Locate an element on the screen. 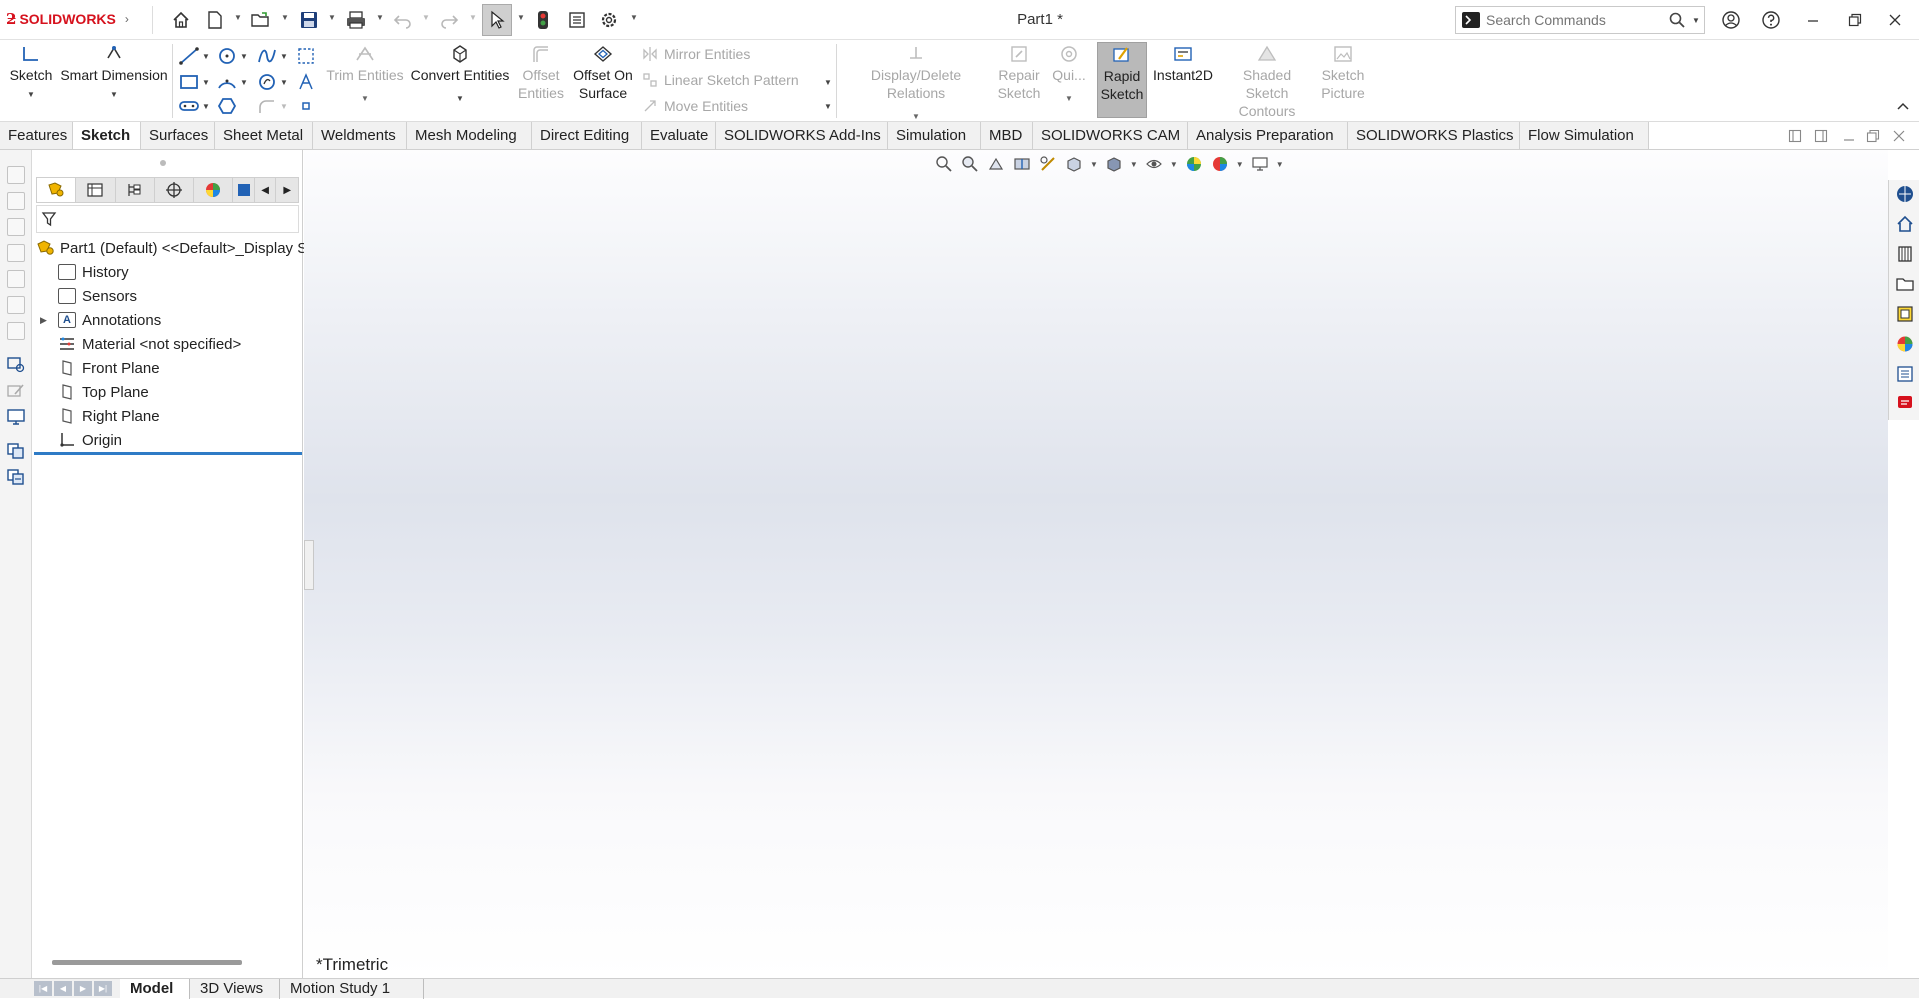 The height and width of the screenshot is (999, 1919). redo-icon is located at coordinates (449, 20).